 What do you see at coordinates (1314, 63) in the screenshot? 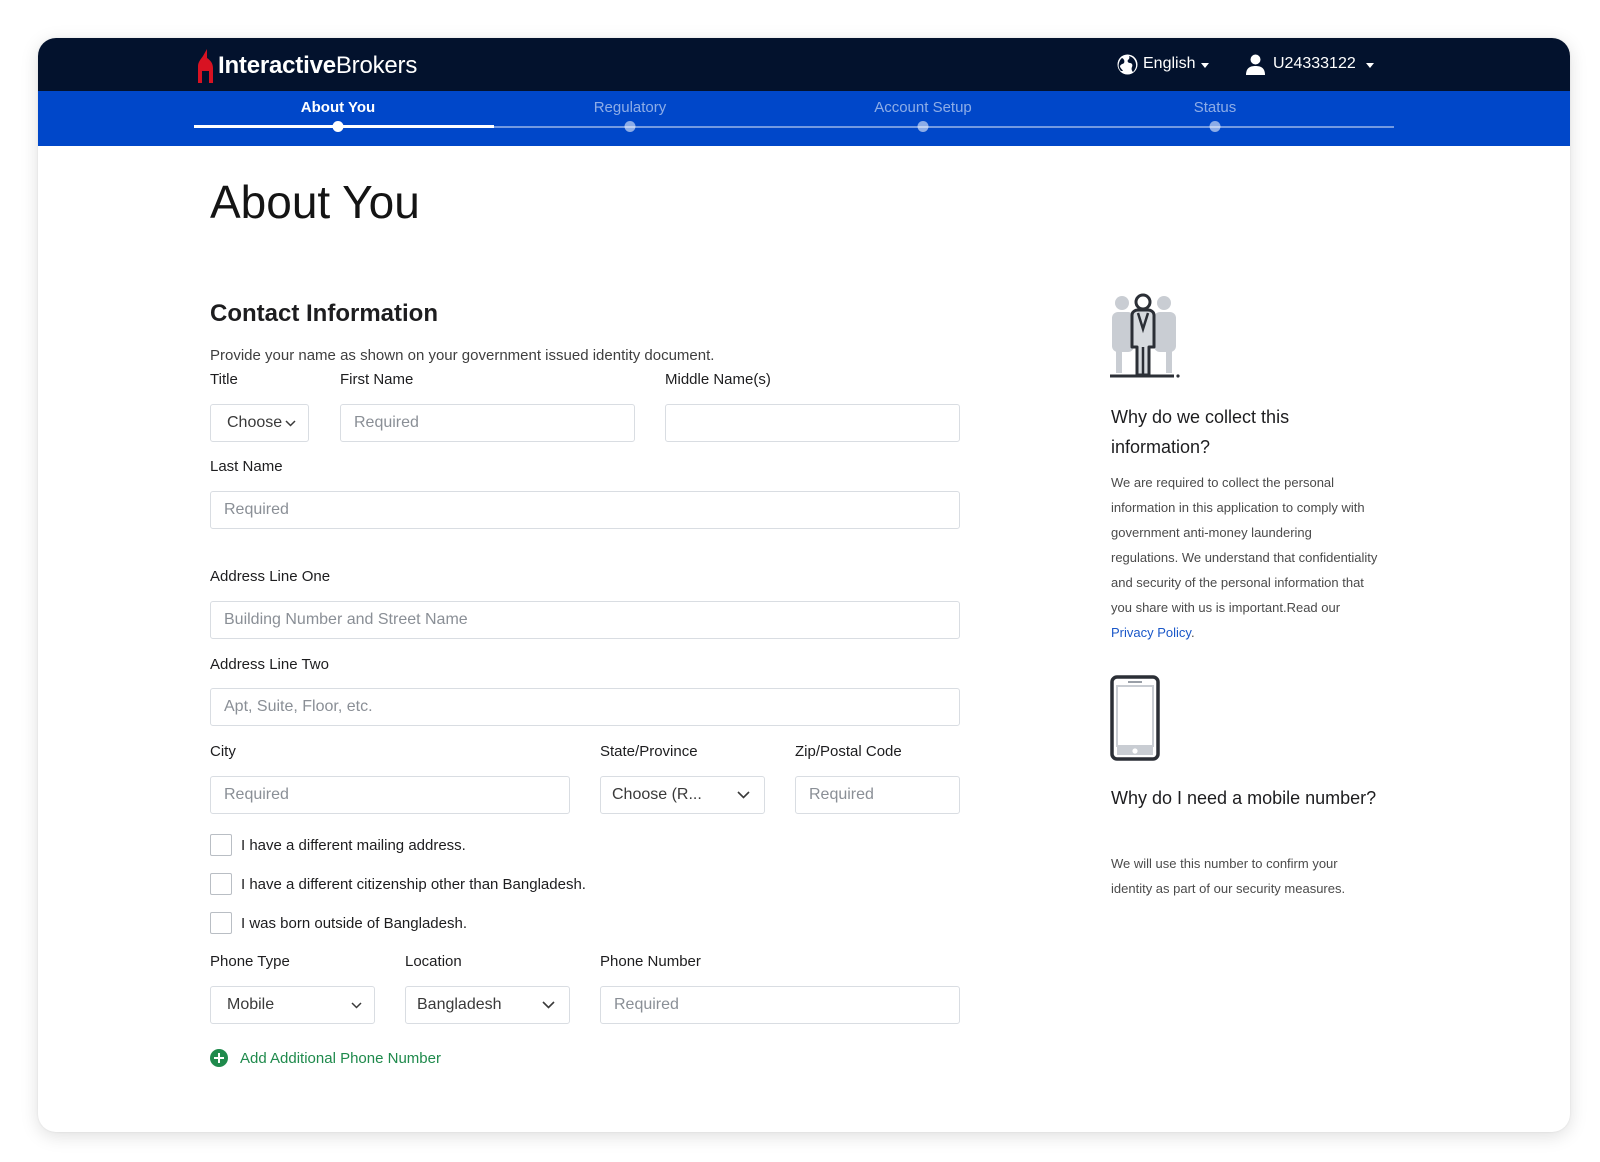
I see `user-id-label: U24333122` at bounding box center [1314, 63].